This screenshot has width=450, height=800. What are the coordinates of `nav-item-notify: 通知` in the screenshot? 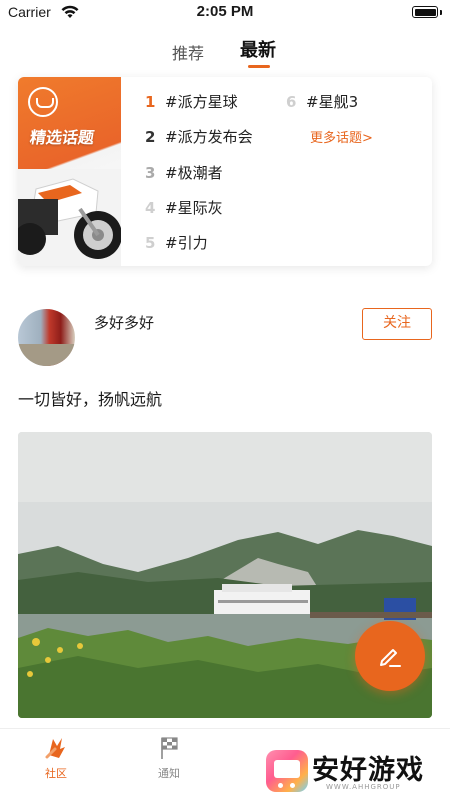 It's located at (169, 758).